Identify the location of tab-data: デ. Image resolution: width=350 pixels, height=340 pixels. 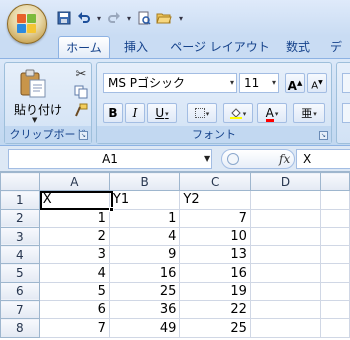
(340, 47).